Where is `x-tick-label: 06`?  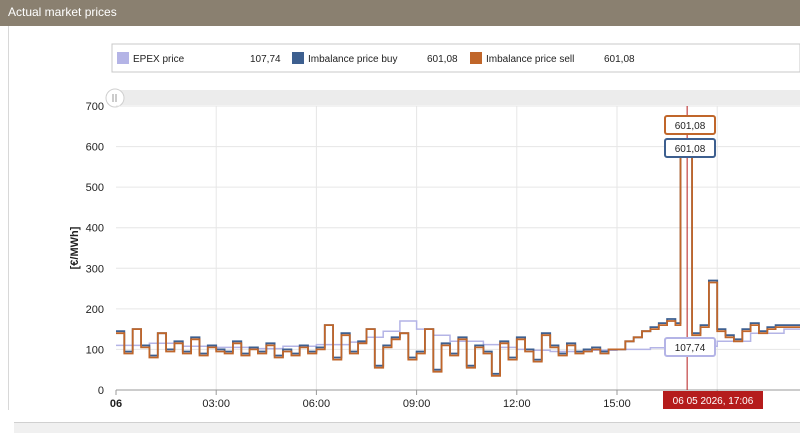
x-tick-label: 06 is located at coordinates (116, 404).